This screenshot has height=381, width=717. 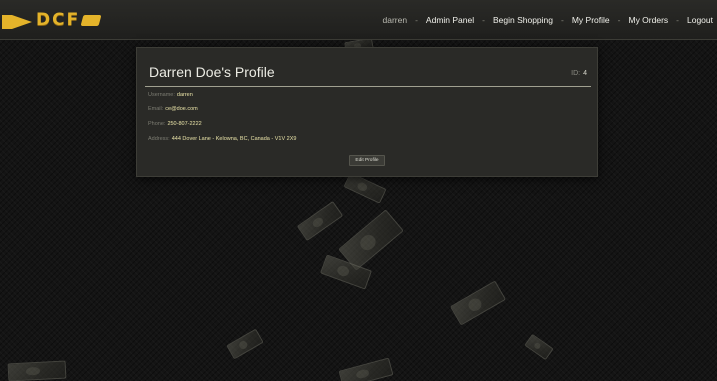 What do you see at coordinates (367, 160) in the screenshot?
I see `edit-profile-button: Edit Profile` at bounding box center [367, 160].